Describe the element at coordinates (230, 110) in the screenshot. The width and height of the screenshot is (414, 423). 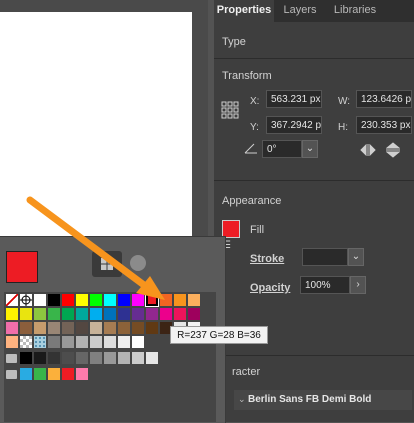
I see `reference-point-icon` at that location.